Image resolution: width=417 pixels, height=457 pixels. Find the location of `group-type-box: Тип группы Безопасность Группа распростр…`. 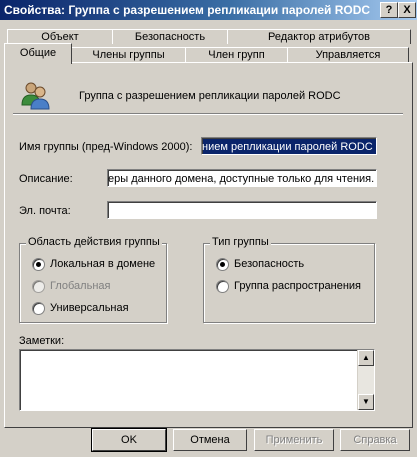

group-type-box: Тип группы Безопасность Группа распростр… is located at coordinates (289, 279).